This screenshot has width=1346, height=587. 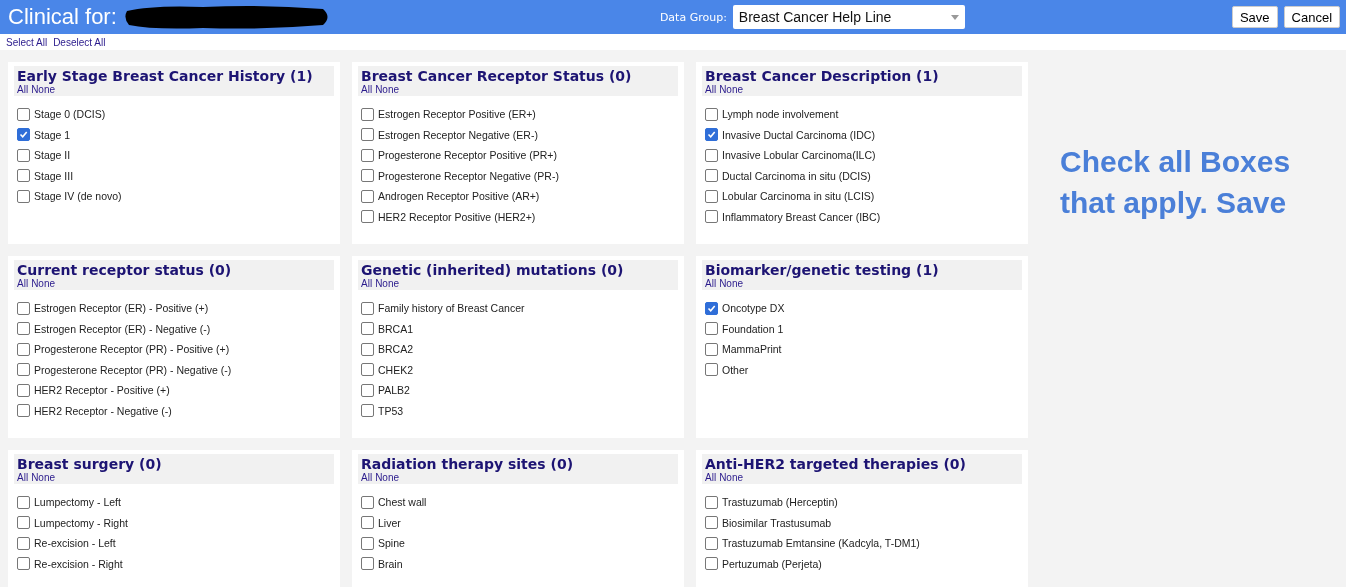 I want to click on panel-title: Breast Cancer Receptor Status (0), so click(x=497, y=76).